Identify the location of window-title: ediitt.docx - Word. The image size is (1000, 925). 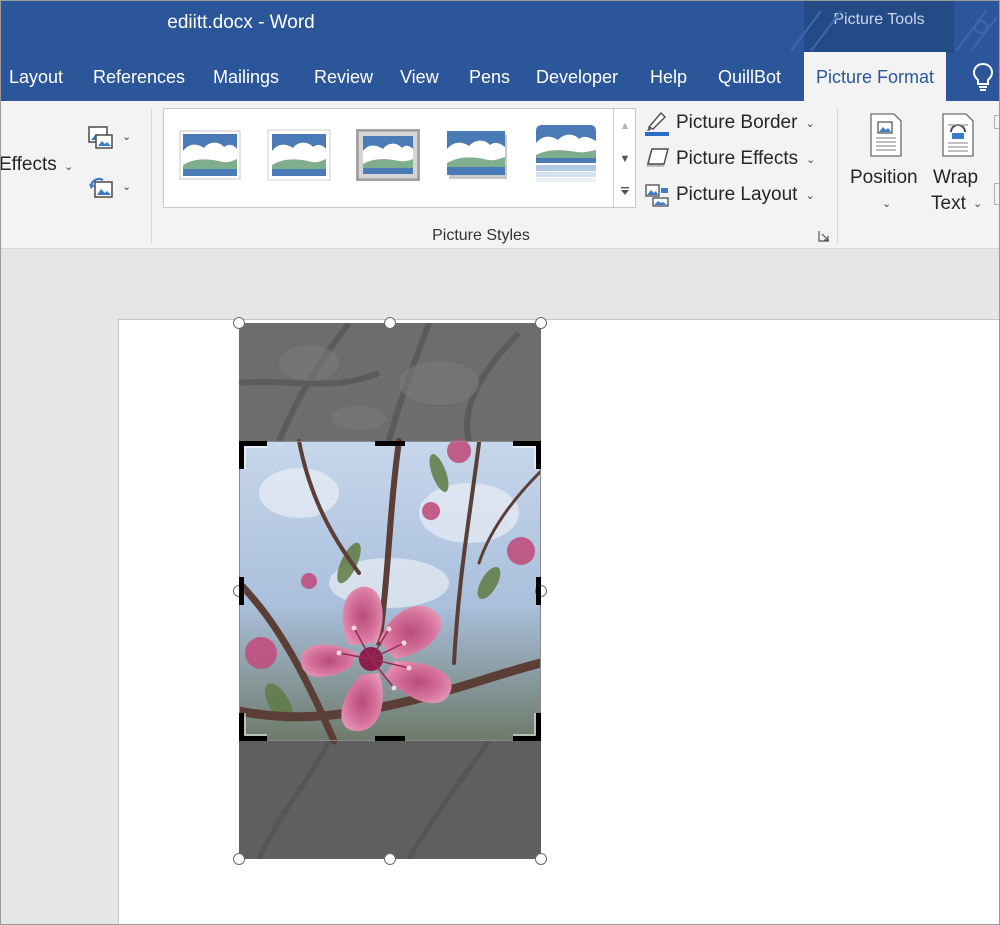
(241, 22).